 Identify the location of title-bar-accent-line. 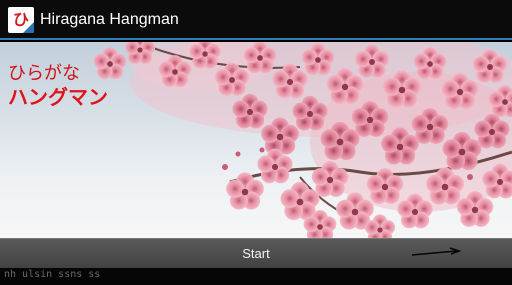
(256, 39).